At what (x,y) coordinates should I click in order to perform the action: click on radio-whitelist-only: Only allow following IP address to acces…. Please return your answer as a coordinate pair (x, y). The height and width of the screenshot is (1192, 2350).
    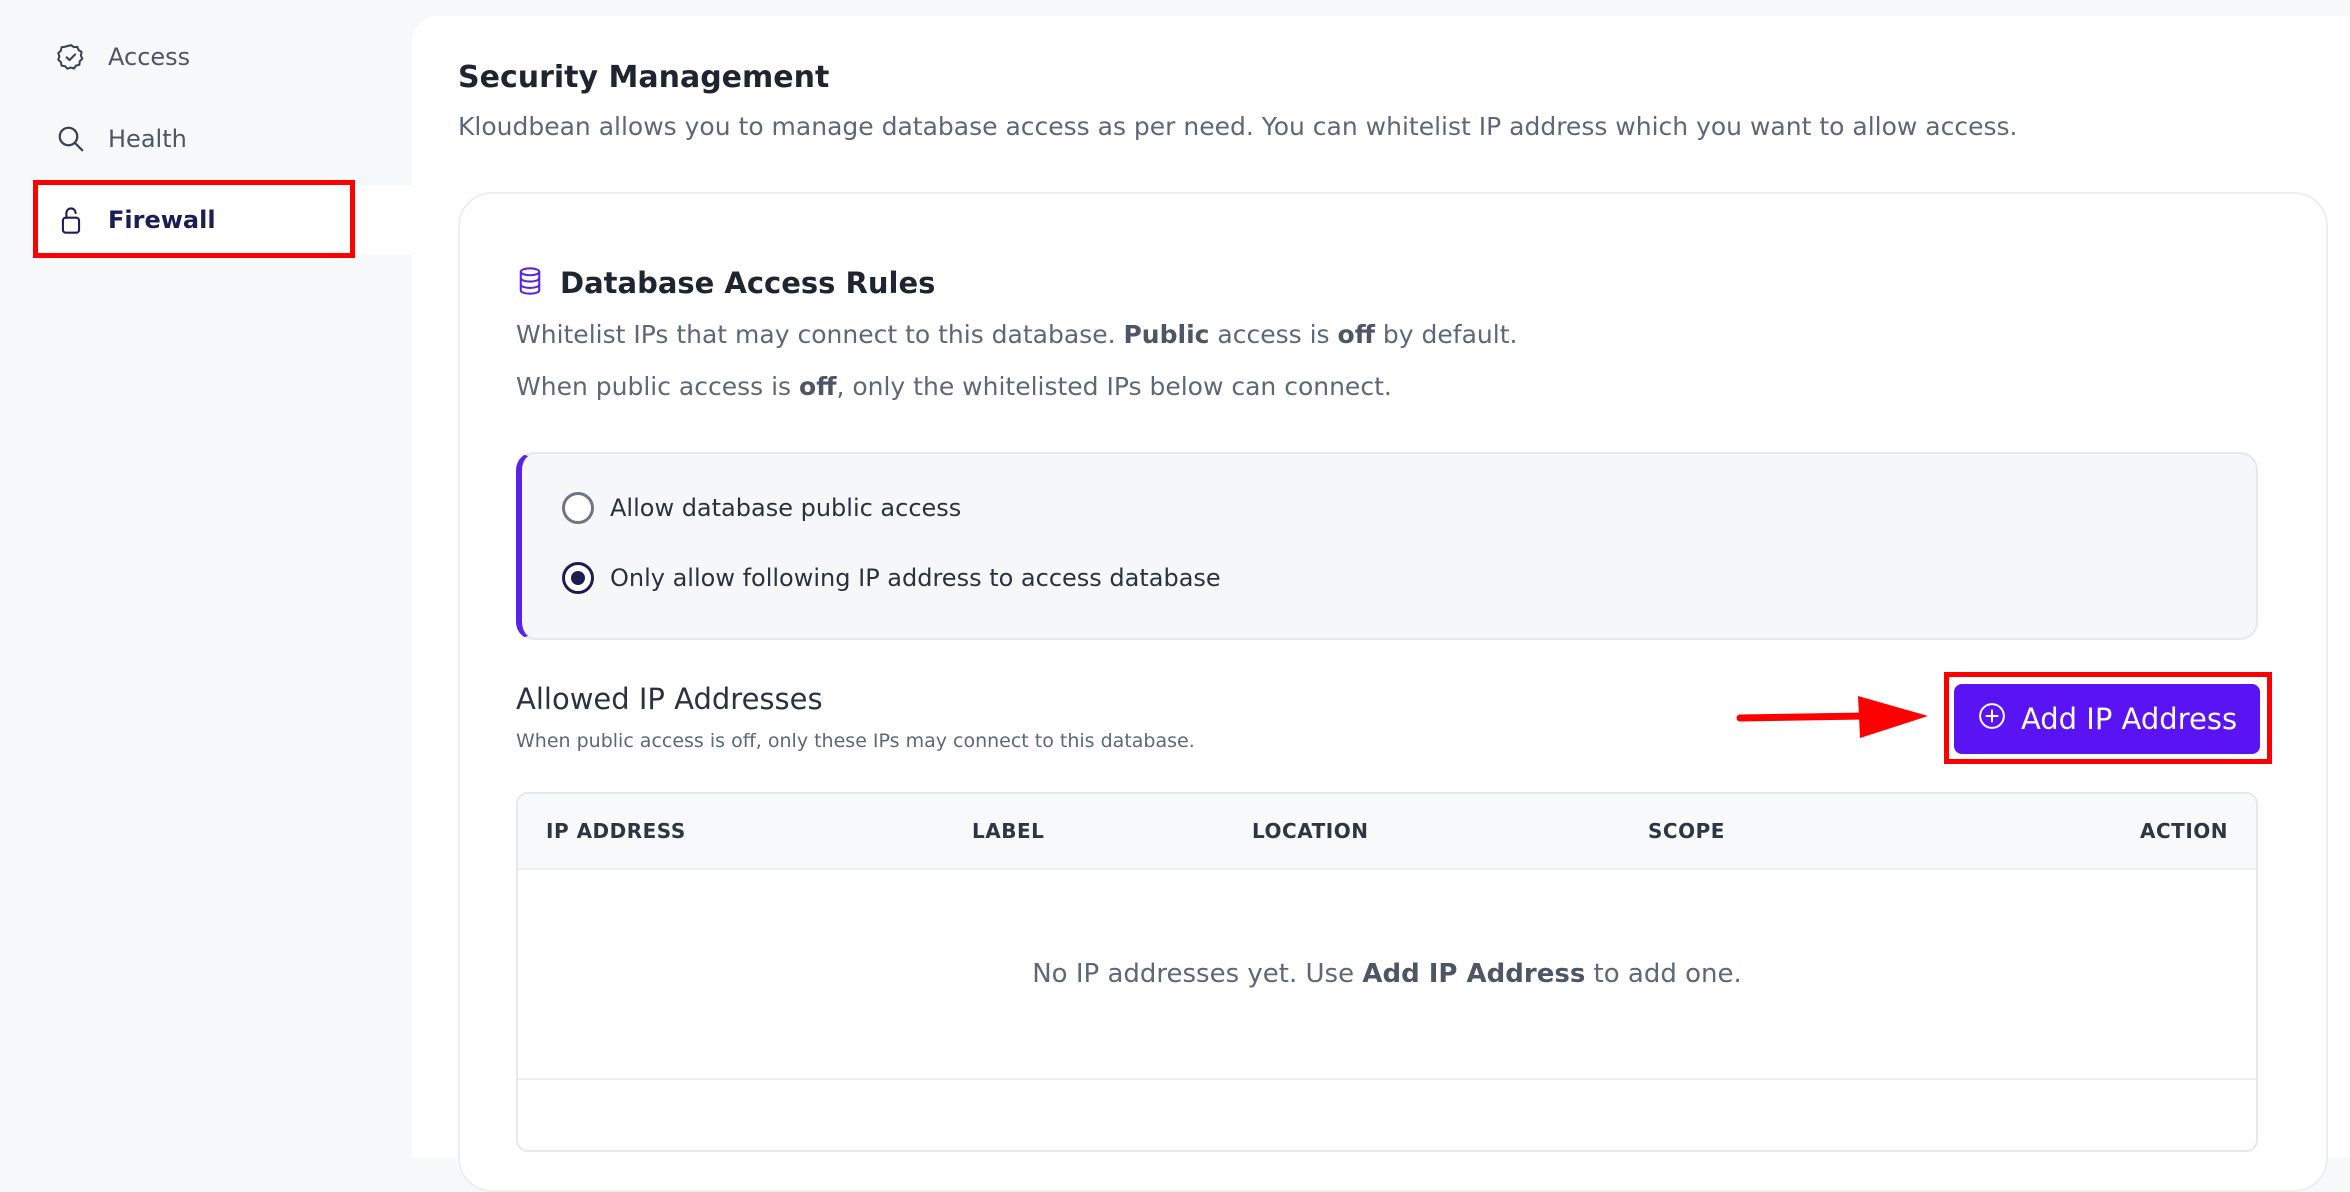
    Looking at the image, I should click on (891, 578).